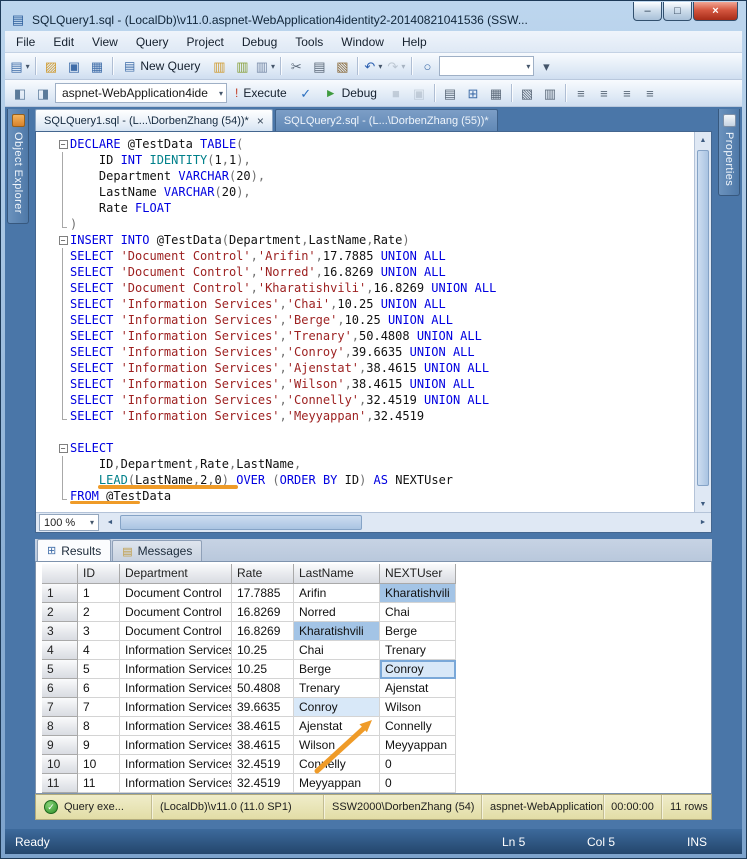 This screenshot has height=859, width=747. Describe the element at coordinates (261, 93) in the screenshot. I see `execute-button: ! Execute` at that location.